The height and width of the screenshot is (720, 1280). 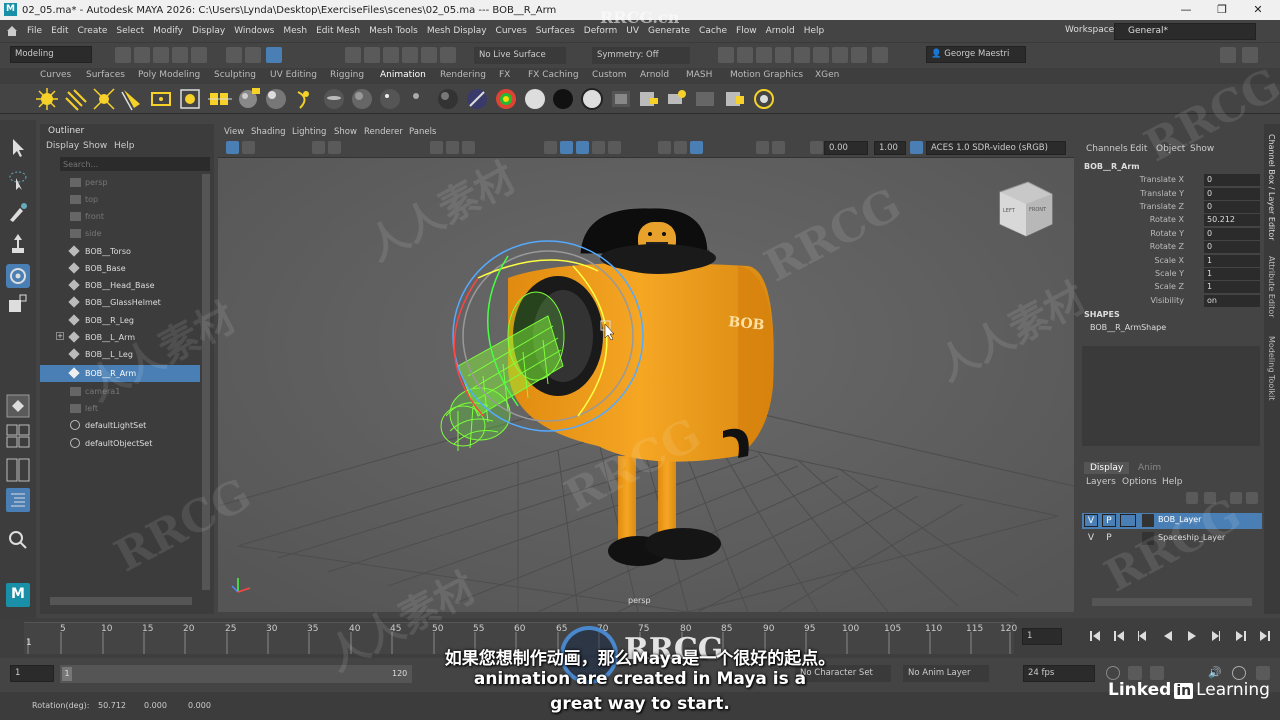 What do you see at coordinates (295, 31) in the screenshot?
I see `menu-mesh: Mesh` at bounding box center [295, 31].